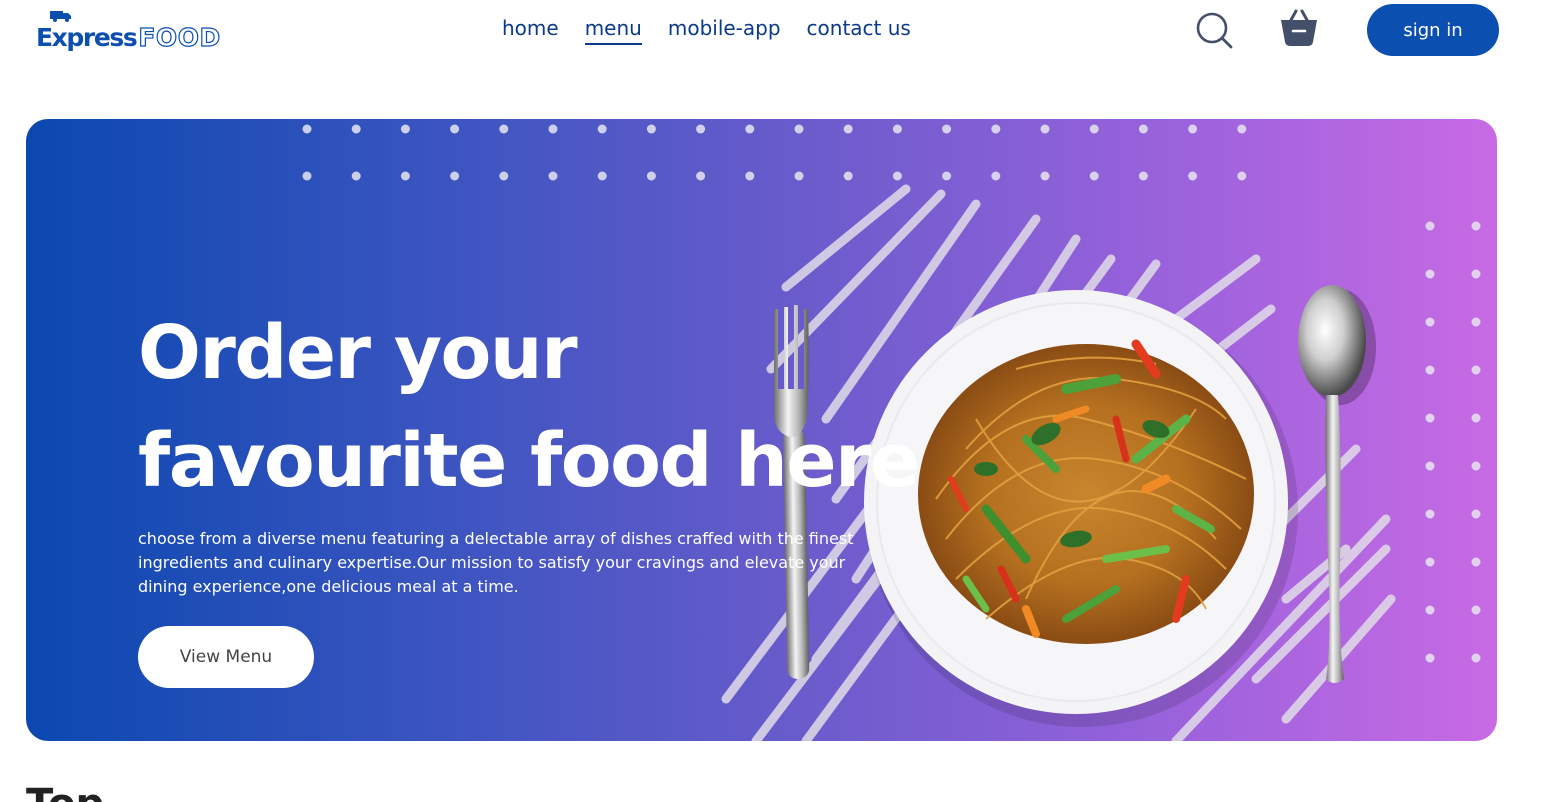 Image resolution: width=1567 pixels, height=802 pixels. Describe the element at coordinates (60, 16) in the screenshot. I see `truck-icon` at that location.